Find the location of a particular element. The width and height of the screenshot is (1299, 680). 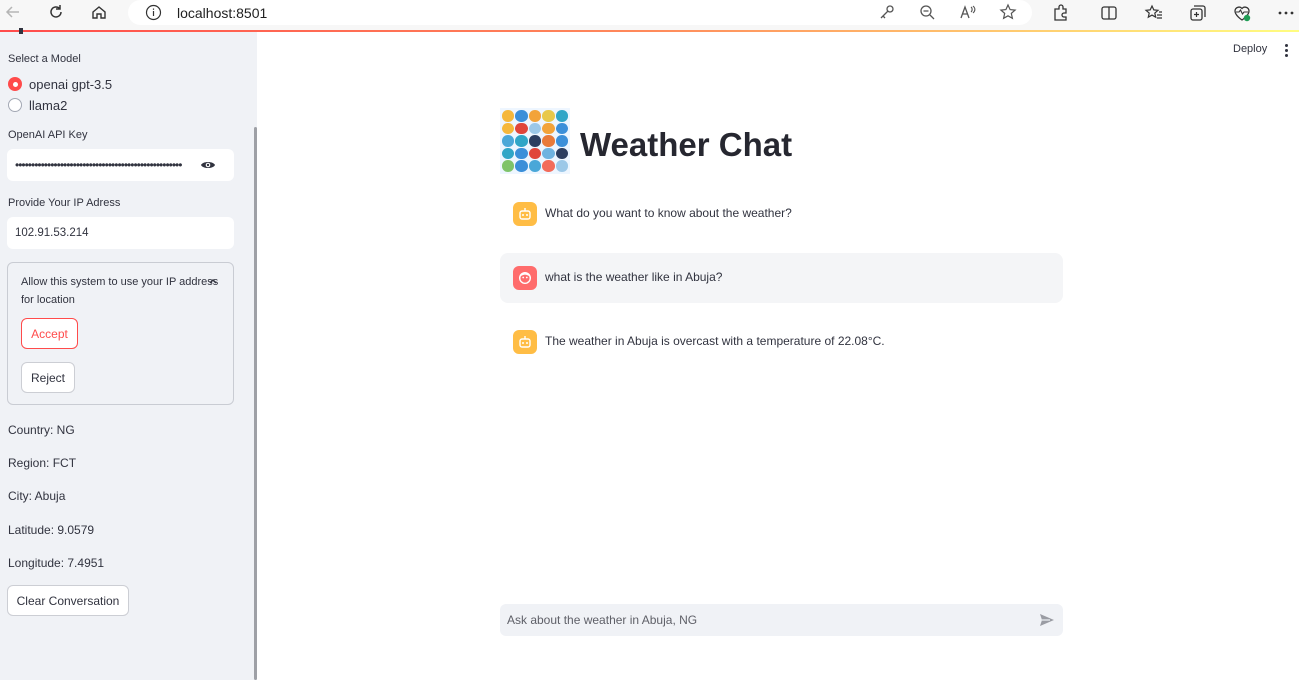

chat-input is located at coordinates (760, 620).